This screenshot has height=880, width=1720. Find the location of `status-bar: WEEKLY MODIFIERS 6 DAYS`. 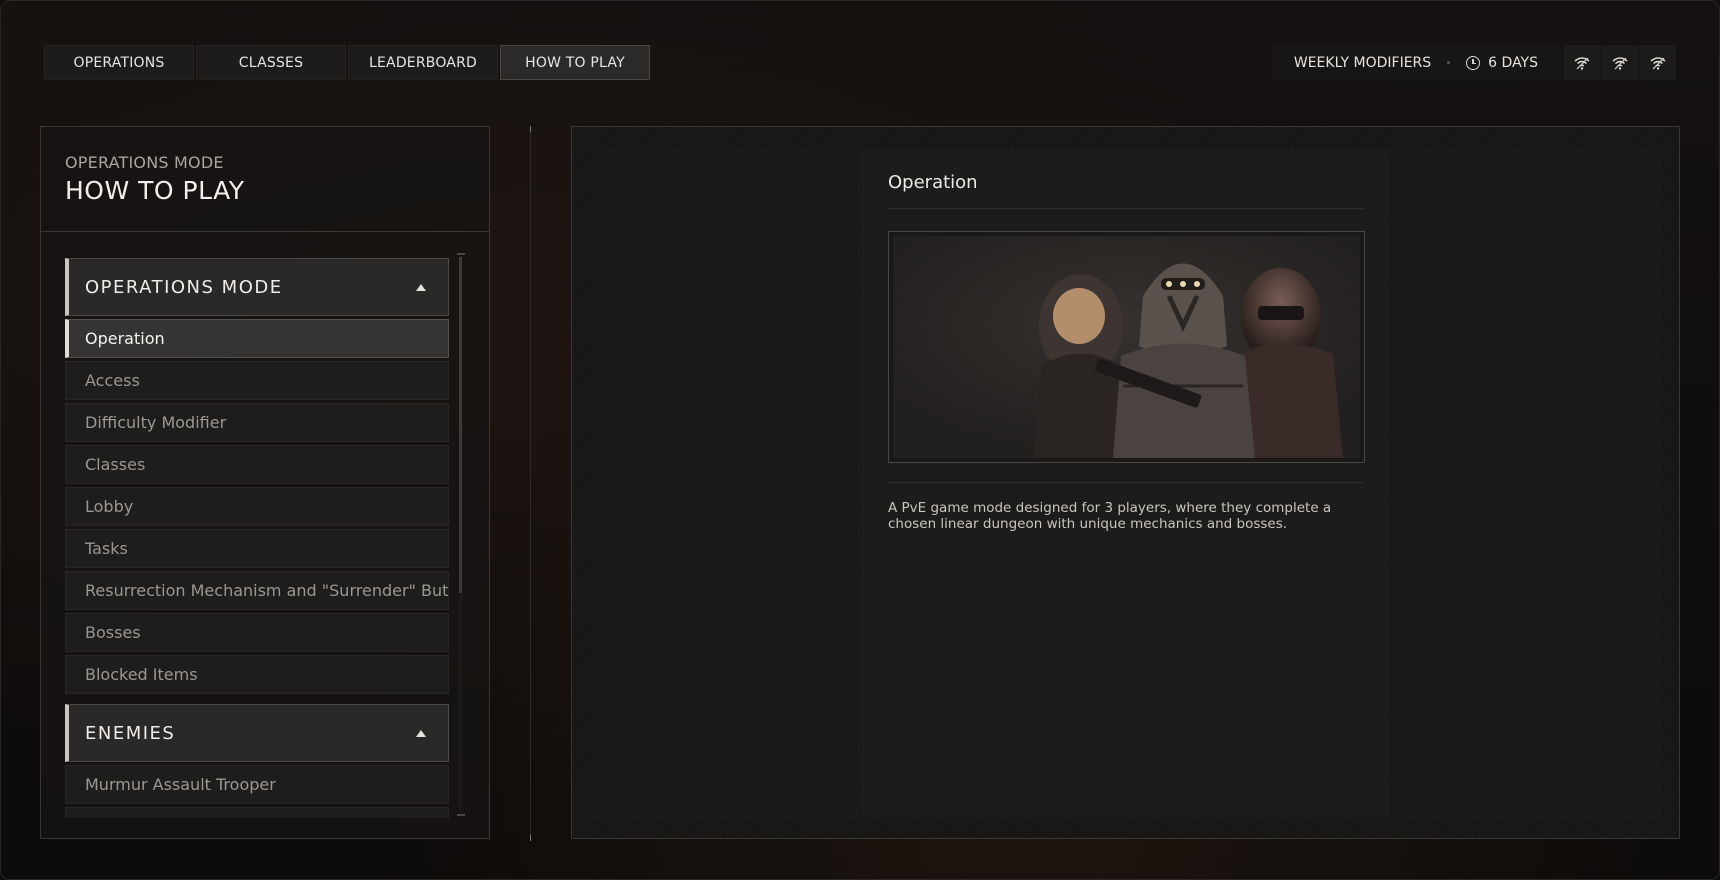

status-bar: WEEKLY MODIFIERS 6 DAYS is located at coordinates (1473, 62).